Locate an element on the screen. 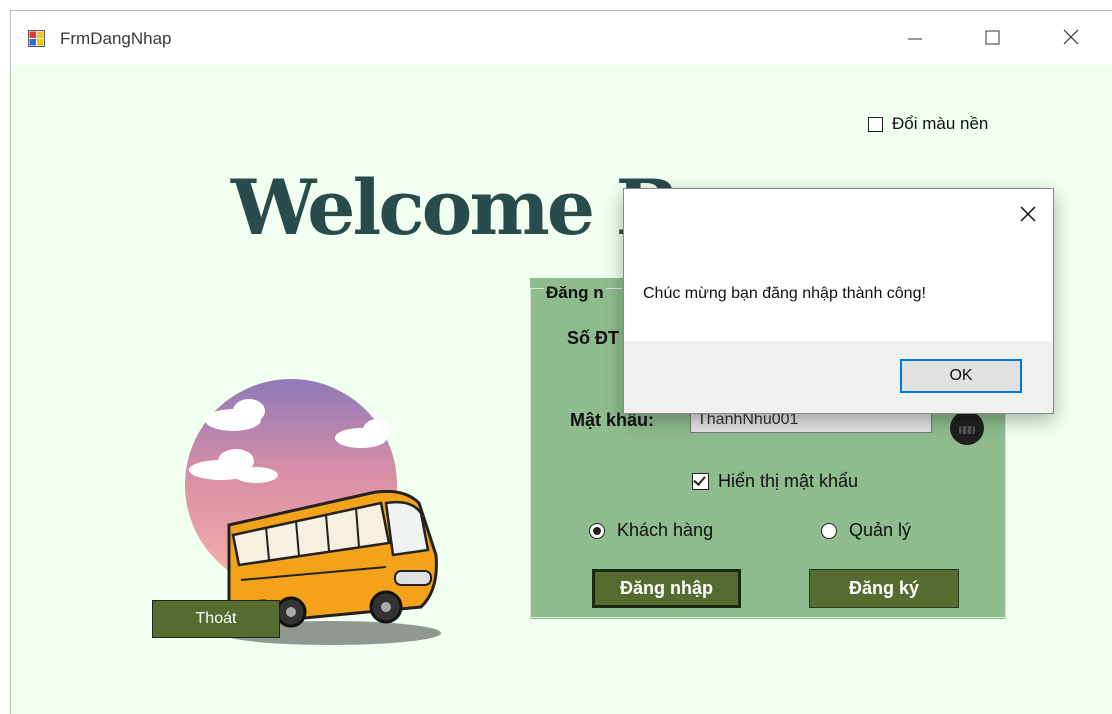 The width and height of the screenshot is (1112, 714). dialog-close-icon is located at coordinates (1028, 214).